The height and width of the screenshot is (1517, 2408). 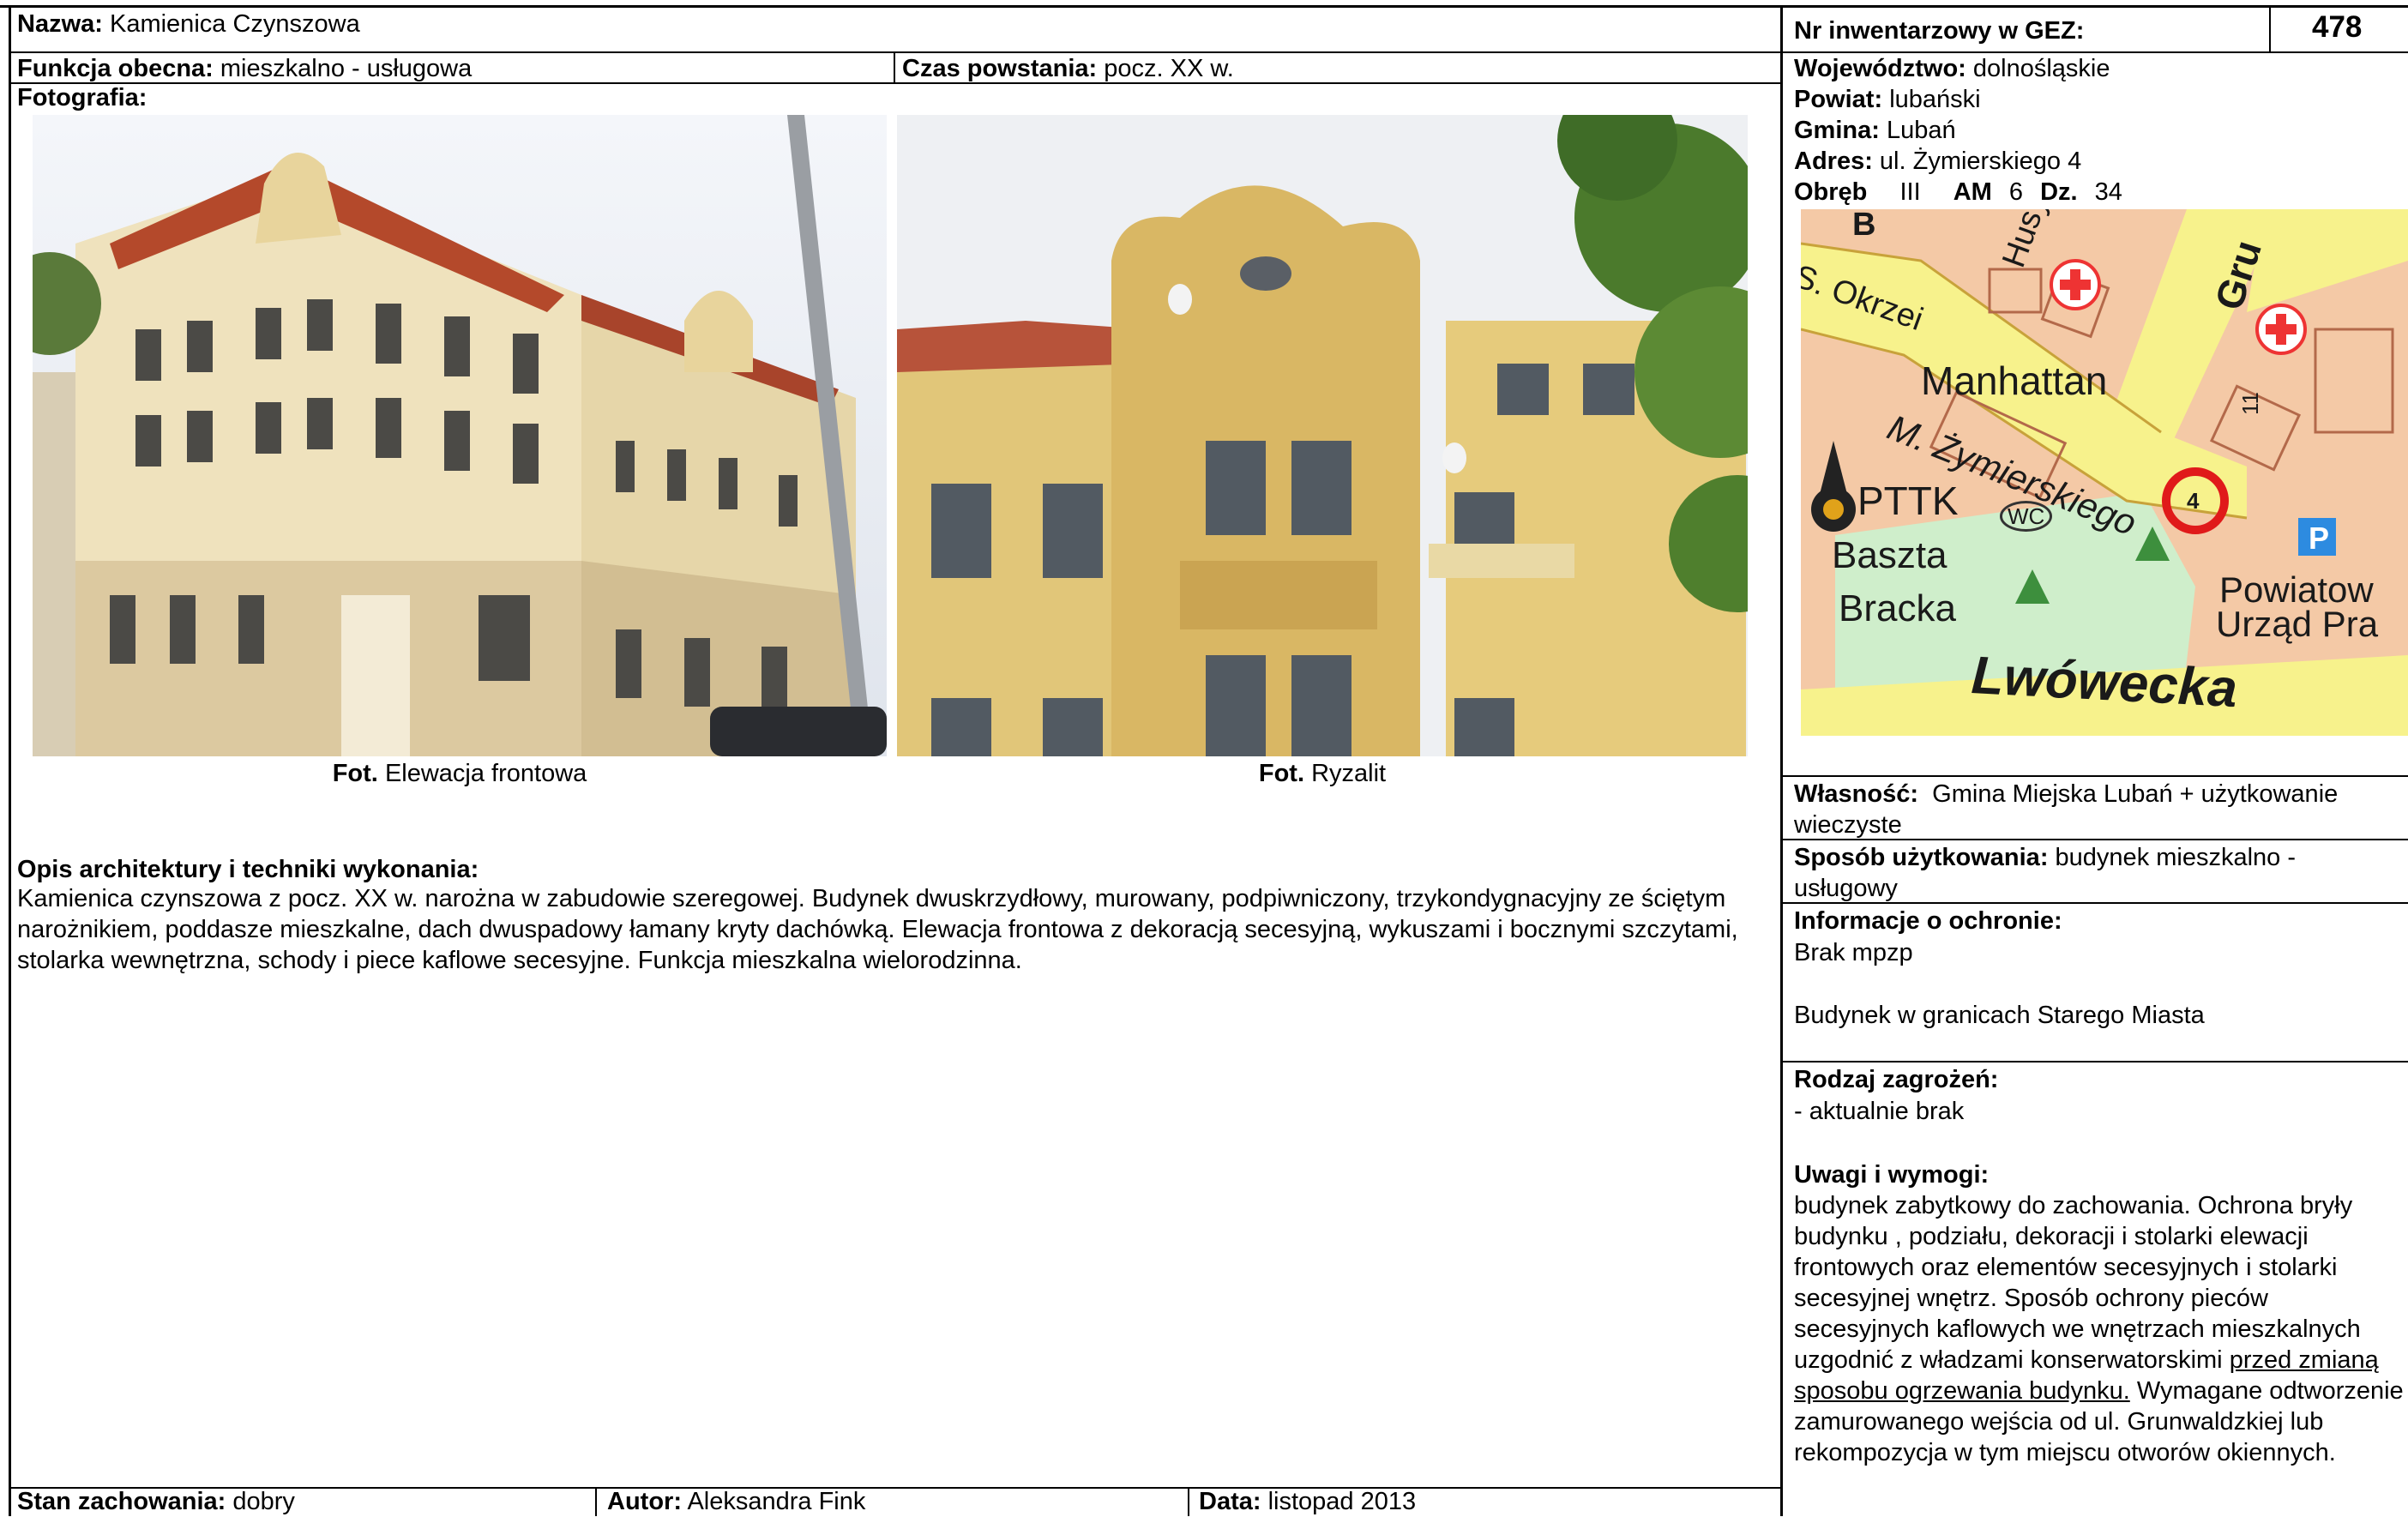 I want to click on photo-caption-front: Fot. Elewacja frontowa, so click(x=460, y=773).